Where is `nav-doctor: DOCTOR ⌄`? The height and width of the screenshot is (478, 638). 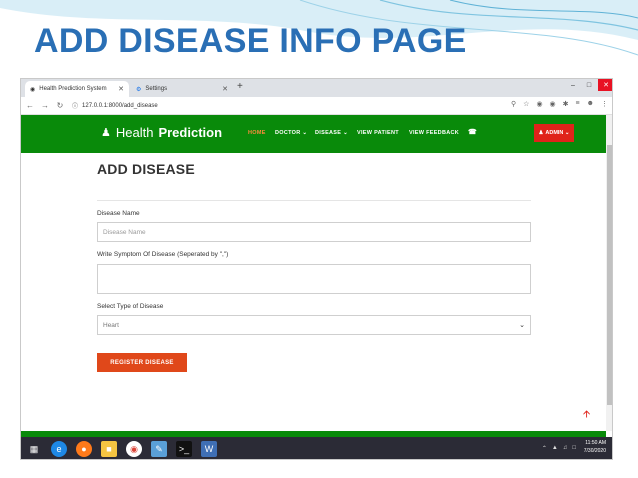 nav-doctor: DOCTOR ⌄ is located at coordinates (291, 133).